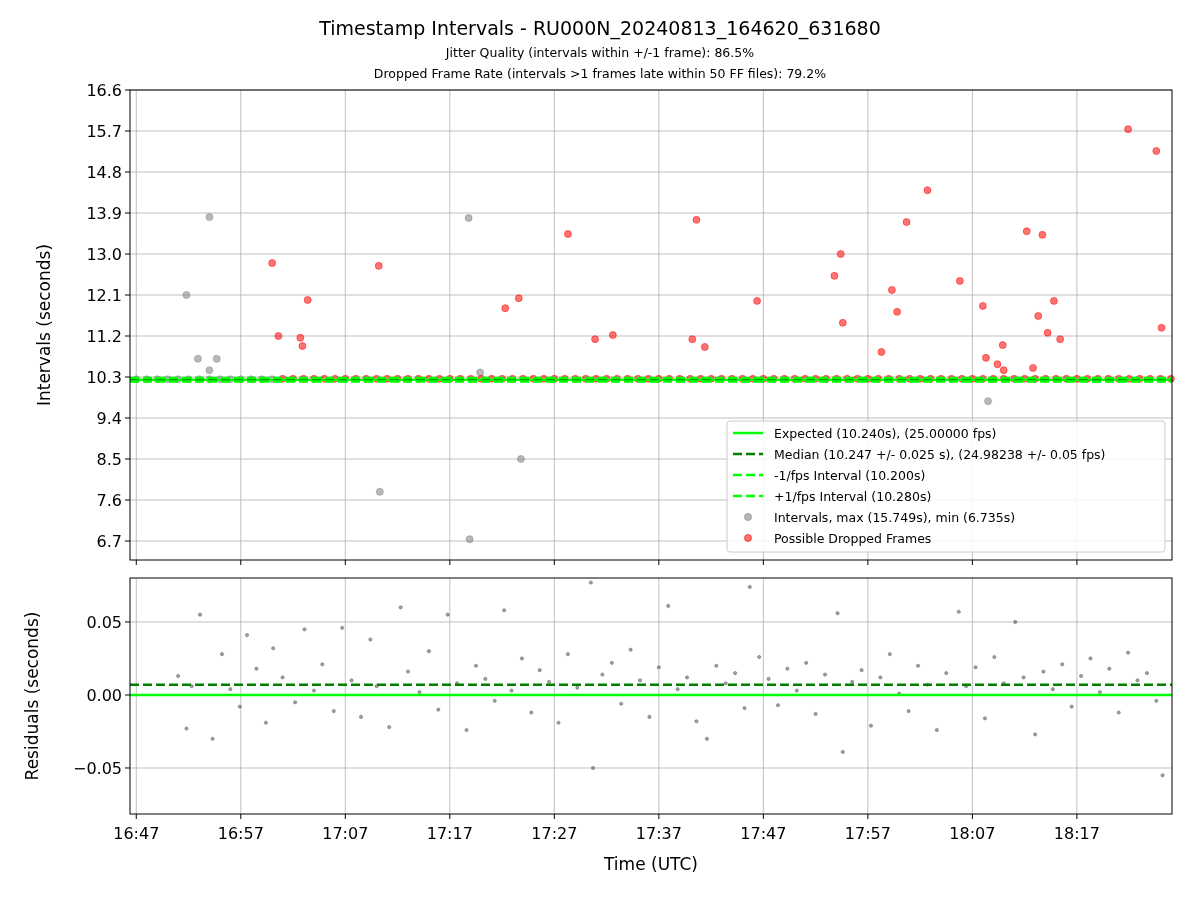 The image size is (1200, 900). Describe the element at coordinates (97, 768) in the screenshot. I see `y-tick-label: −0.05` at that location.